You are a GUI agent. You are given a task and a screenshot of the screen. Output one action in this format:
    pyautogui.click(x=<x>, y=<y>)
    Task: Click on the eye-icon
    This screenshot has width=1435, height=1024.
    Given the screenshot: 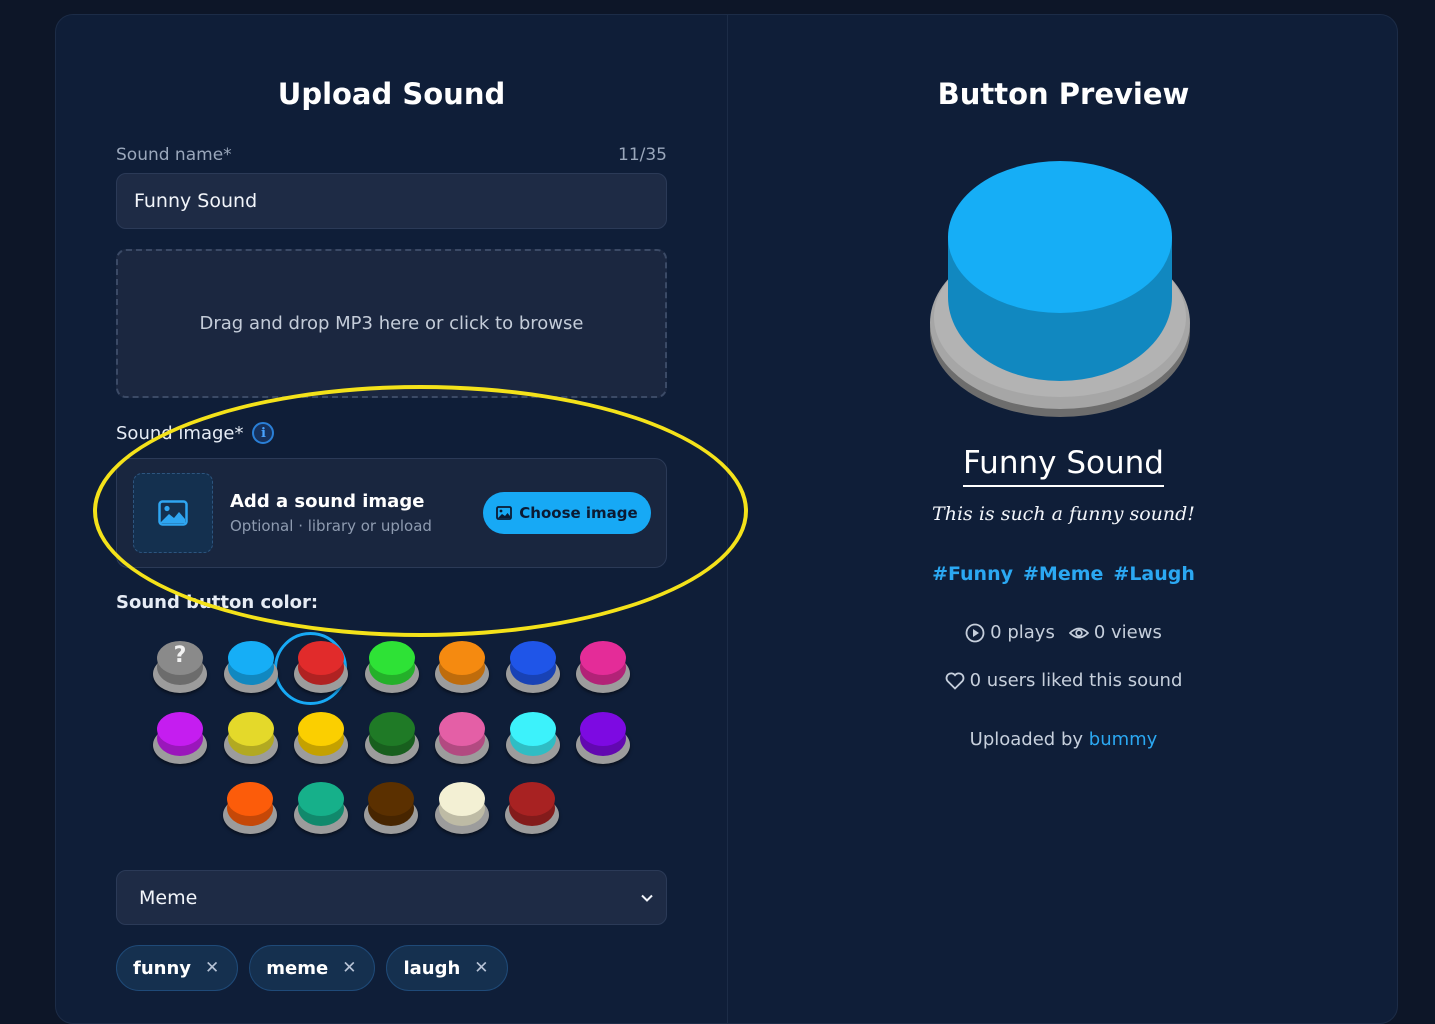 What is the action you would take?
    pyautogui.click(x=1078, y=632)
    